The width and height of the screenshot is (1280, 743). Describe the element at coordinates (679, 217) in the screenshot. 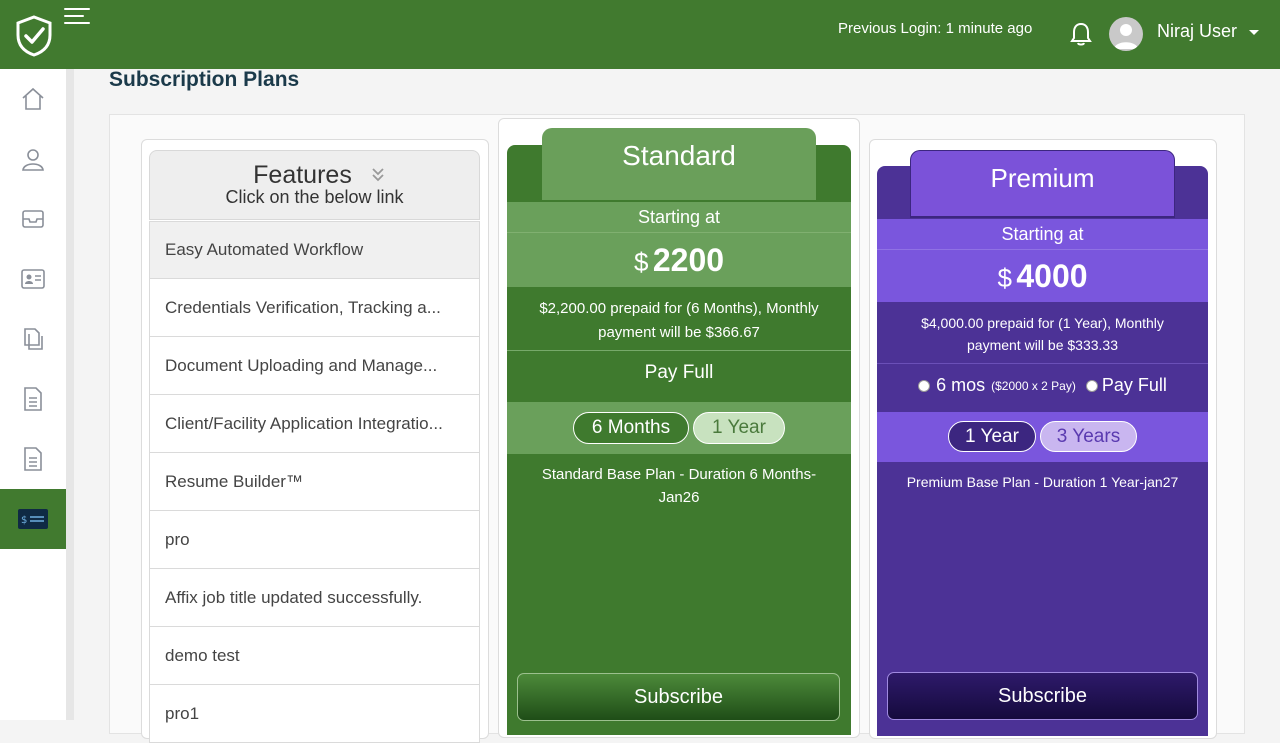

I see `standard-starting-at: Starting at` at that location.